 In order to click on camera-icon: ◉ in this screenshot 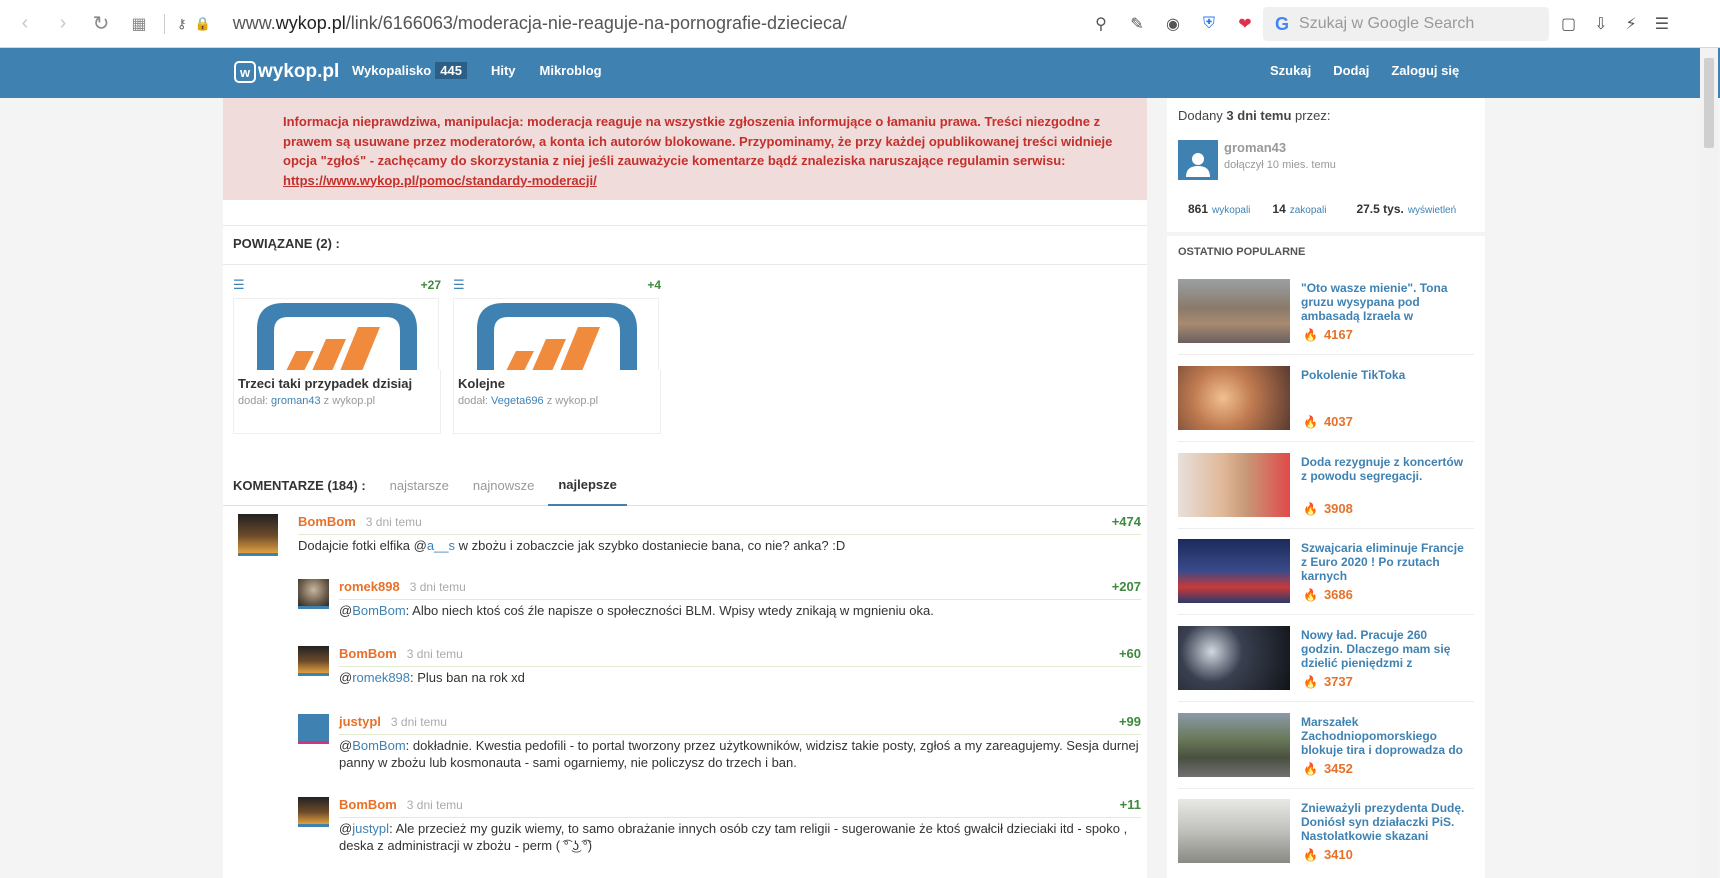, I will do `click(1173, 24)`.